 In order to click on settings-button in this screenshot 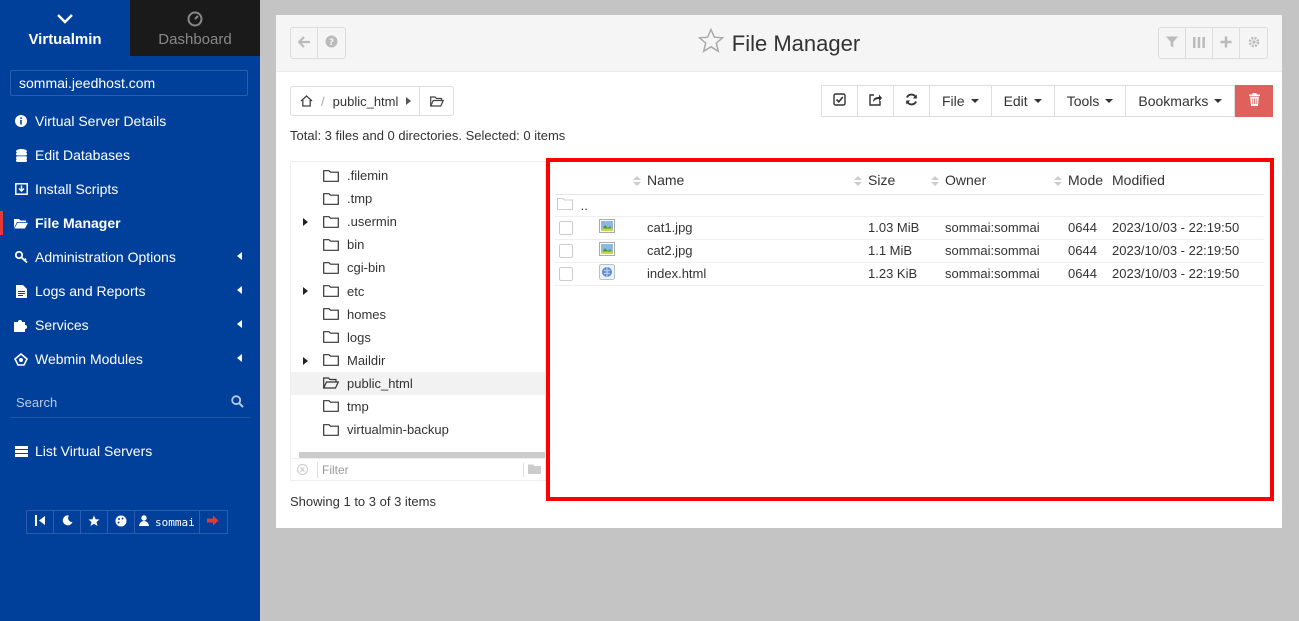, I will do `click(1253, 43)`.